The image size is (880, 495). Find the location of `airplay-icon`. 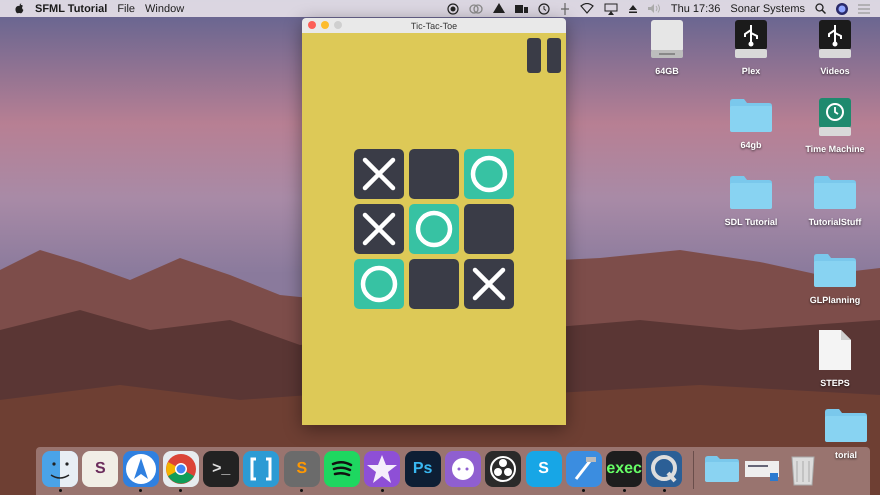

airplay-icon is located at coordinates (611, 8).